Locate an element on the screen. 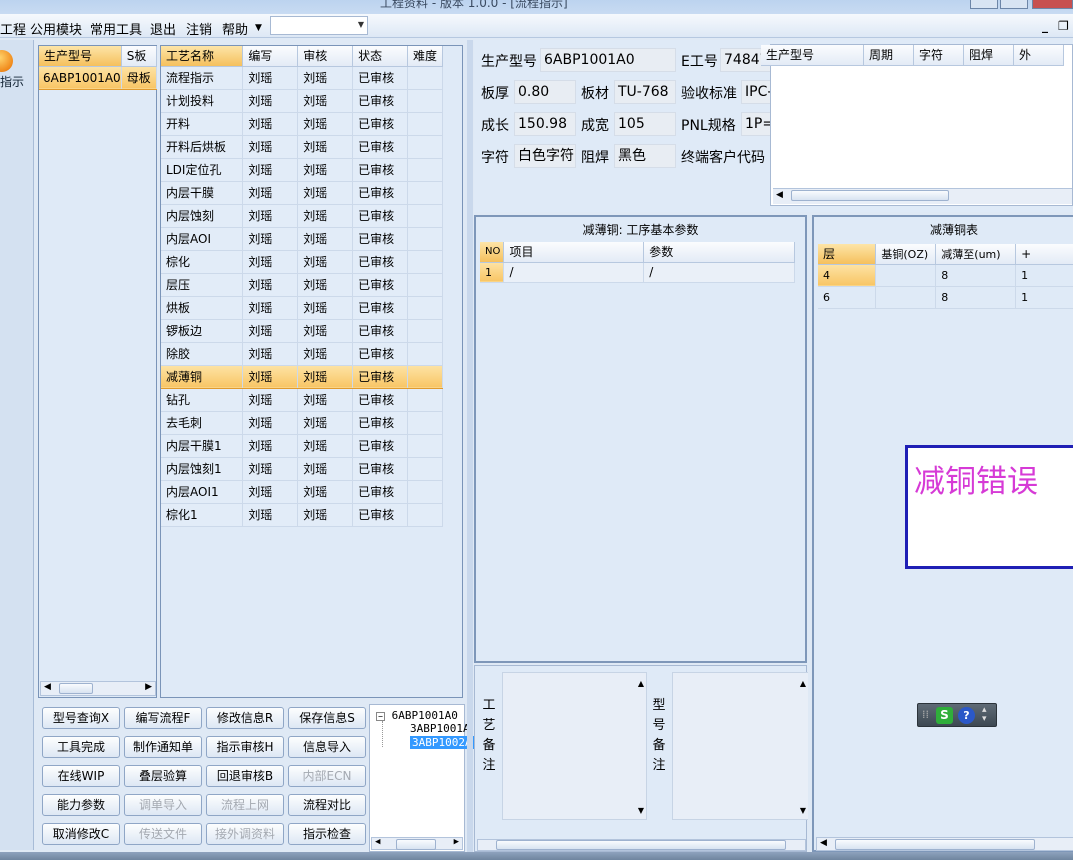  process-row: LDI定位孔 刘瑶 刘瑶 已审核 is located at coordinates (302, 170).